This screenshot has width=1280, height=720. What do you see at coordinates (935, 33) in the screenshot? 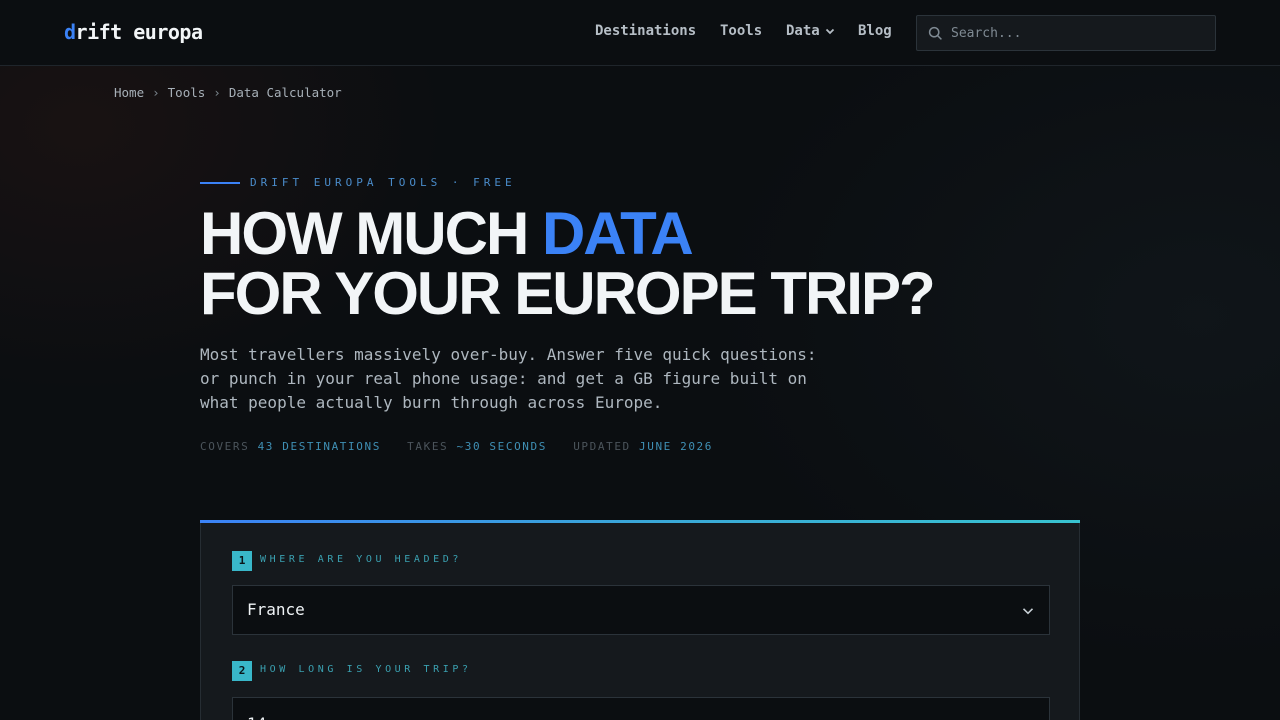
I see `search-icon` at bounding box center [935, 33].